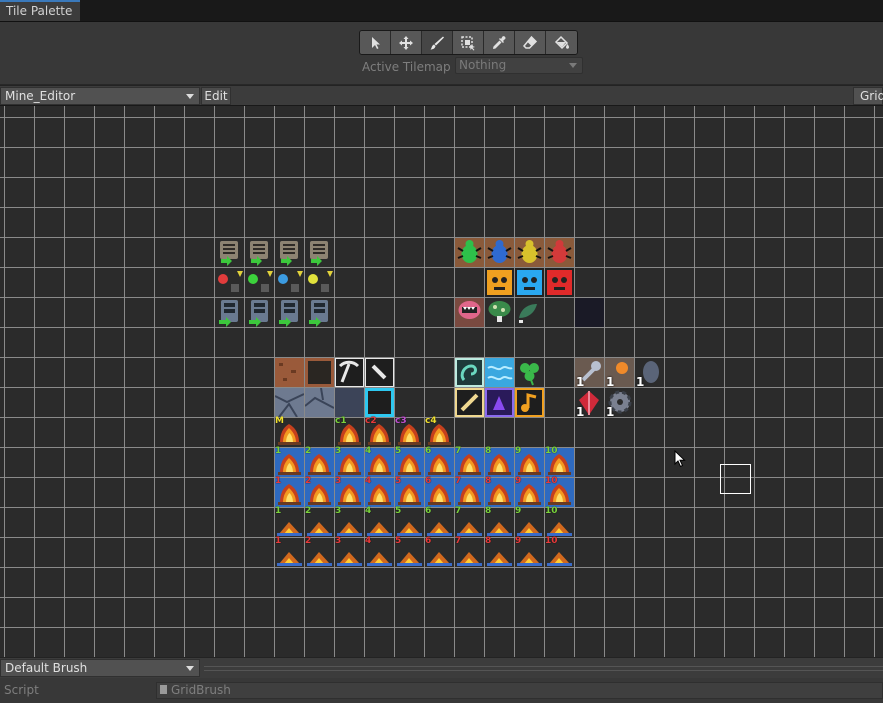  I want to click on grid-button: Grid, so click(868, 96).